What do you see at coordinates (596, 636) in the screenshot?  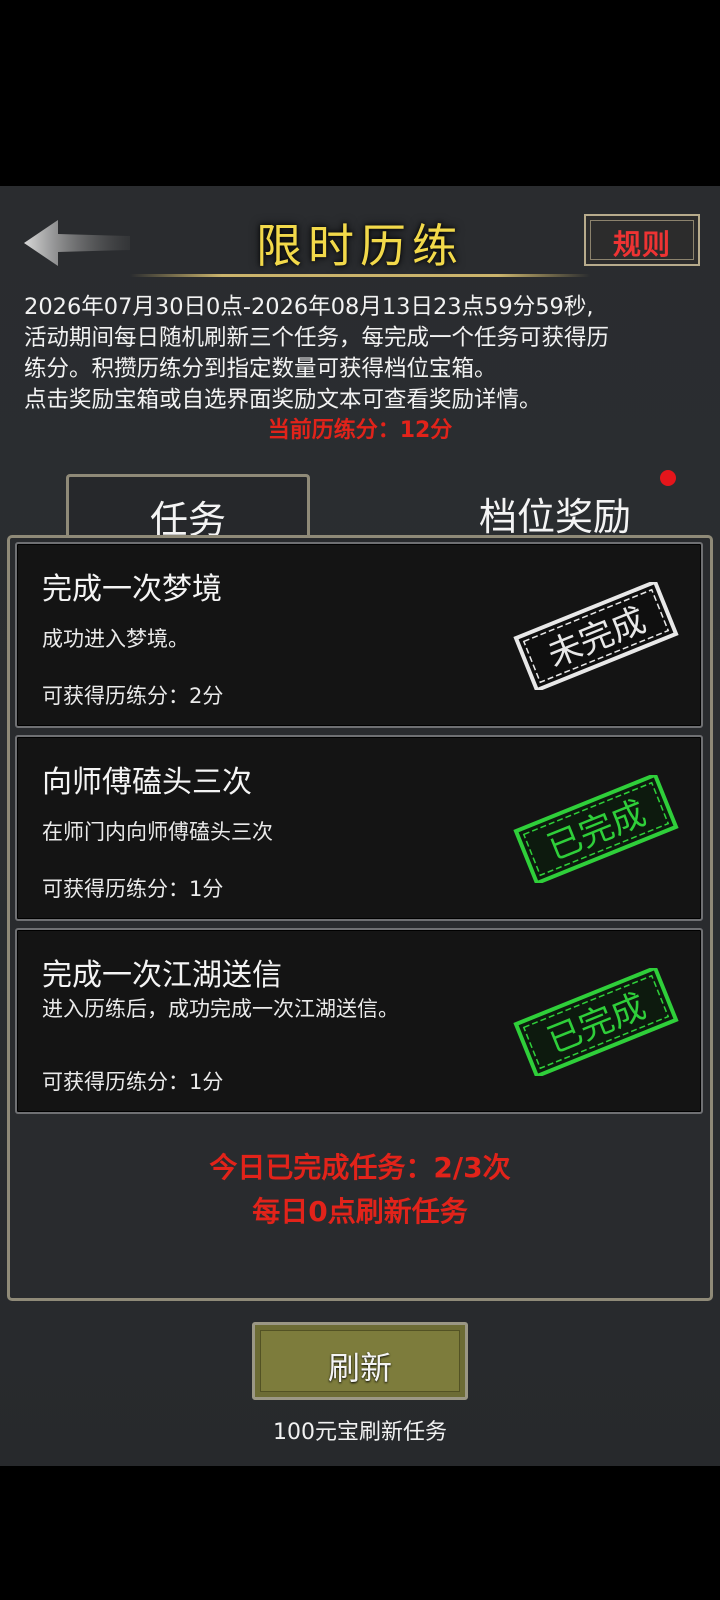 I see `status-stamp-incomplete: 未完成` at bounding box center [596, 636].